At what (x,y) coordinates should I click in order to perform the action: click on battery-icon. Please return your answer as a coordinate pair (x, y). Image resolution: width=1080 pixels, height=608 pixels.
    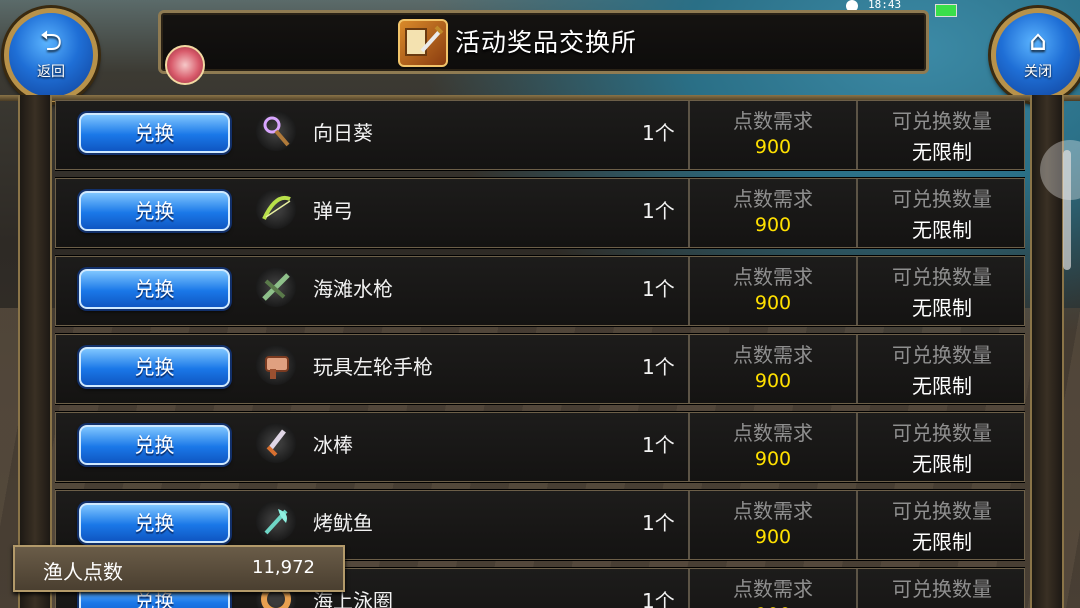
    Looking at the image, I should click on (946, 10).